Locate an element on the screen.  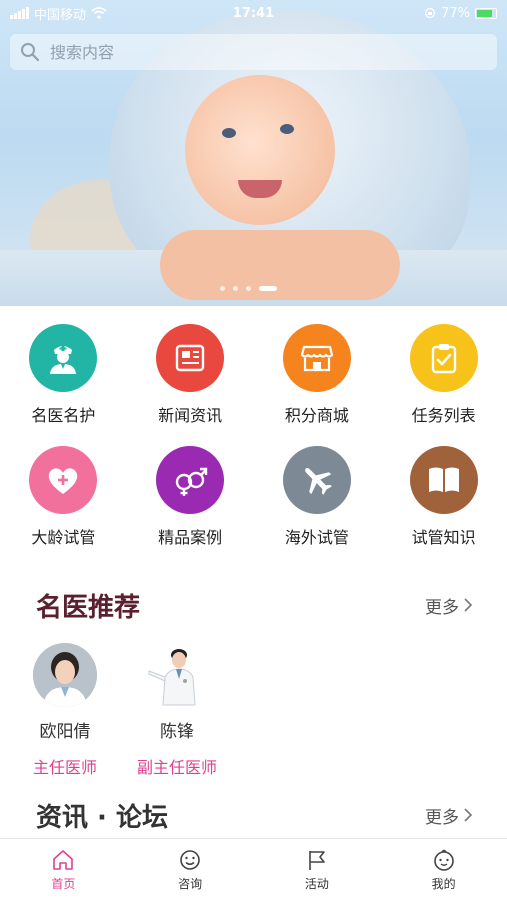
news-more-link: 更多 is located at coordinates (449, 815).